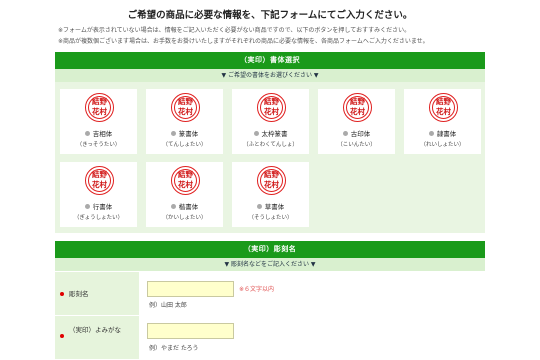  I want to click on font-option-label: 草書体, so click(270, 206).